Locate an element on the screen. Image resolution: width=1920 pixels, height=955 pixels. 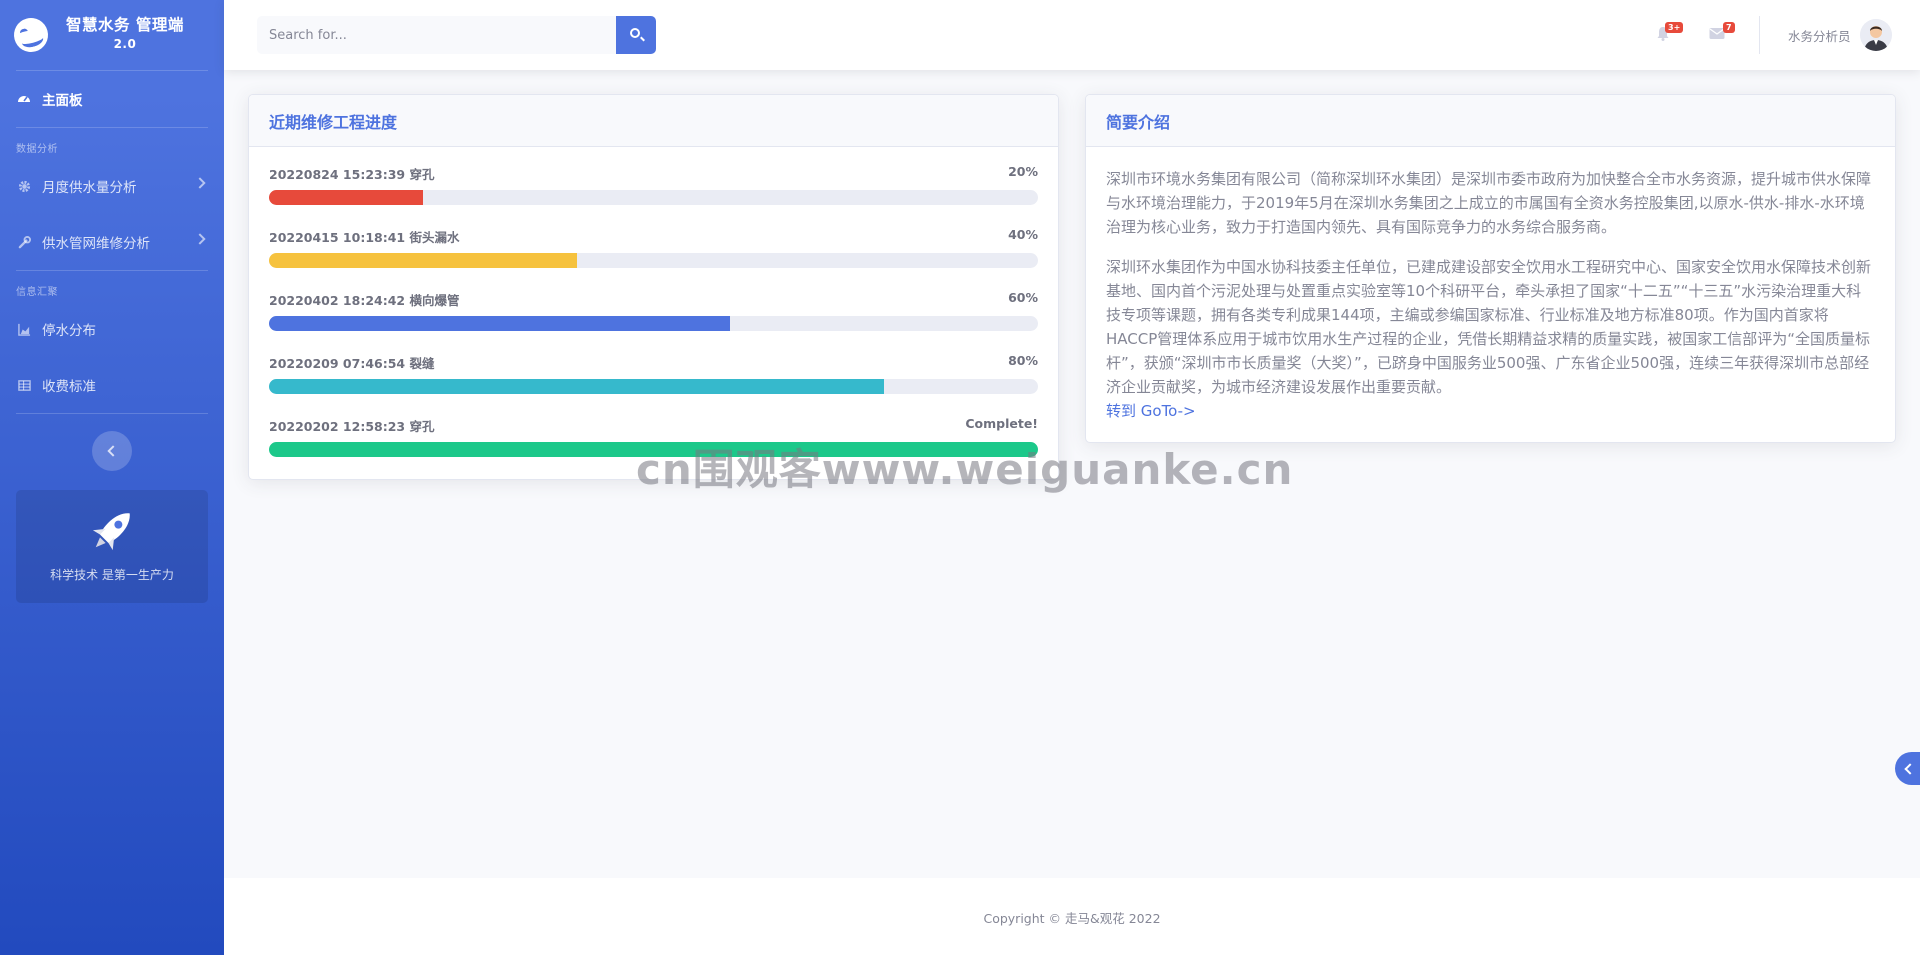
alerts-dropdown: 3+ is located at coordinates (1670, 33).